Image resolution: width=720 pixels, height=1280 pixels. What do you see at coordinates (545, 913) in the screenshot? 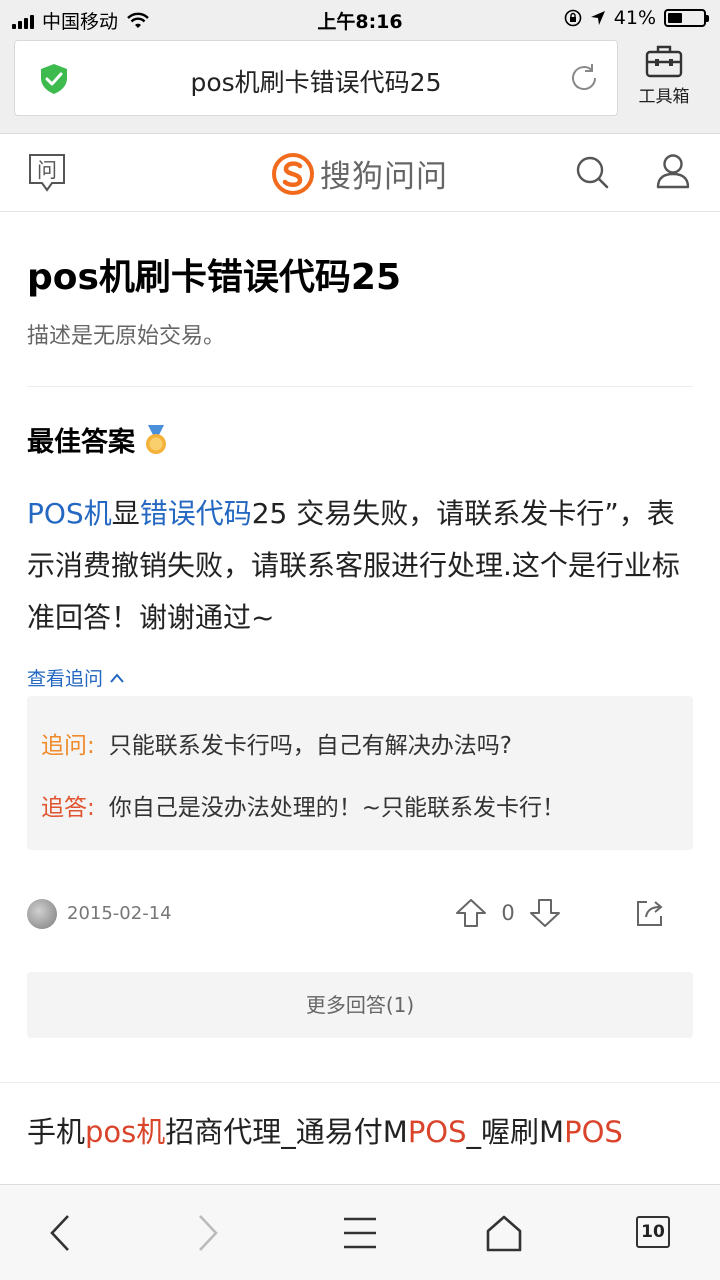
I see `downvote-icon` at bounding box center [545, 913].